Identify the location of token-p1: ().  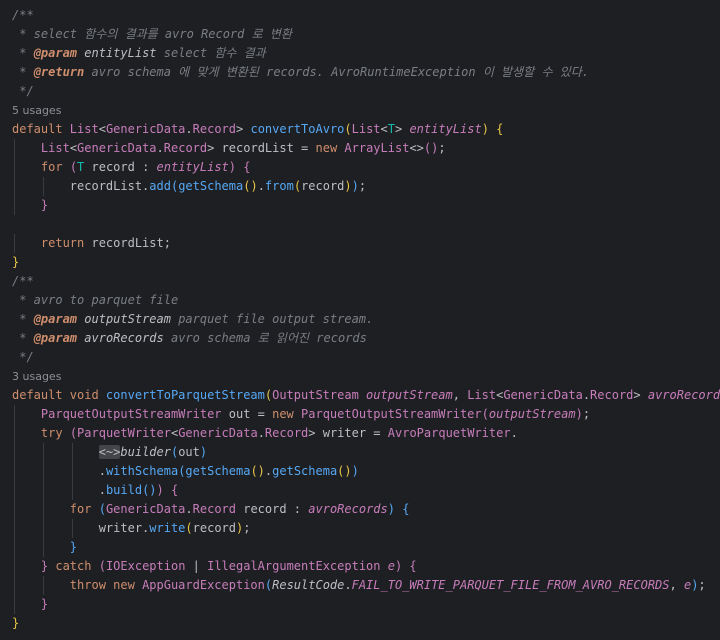
(250, 186).